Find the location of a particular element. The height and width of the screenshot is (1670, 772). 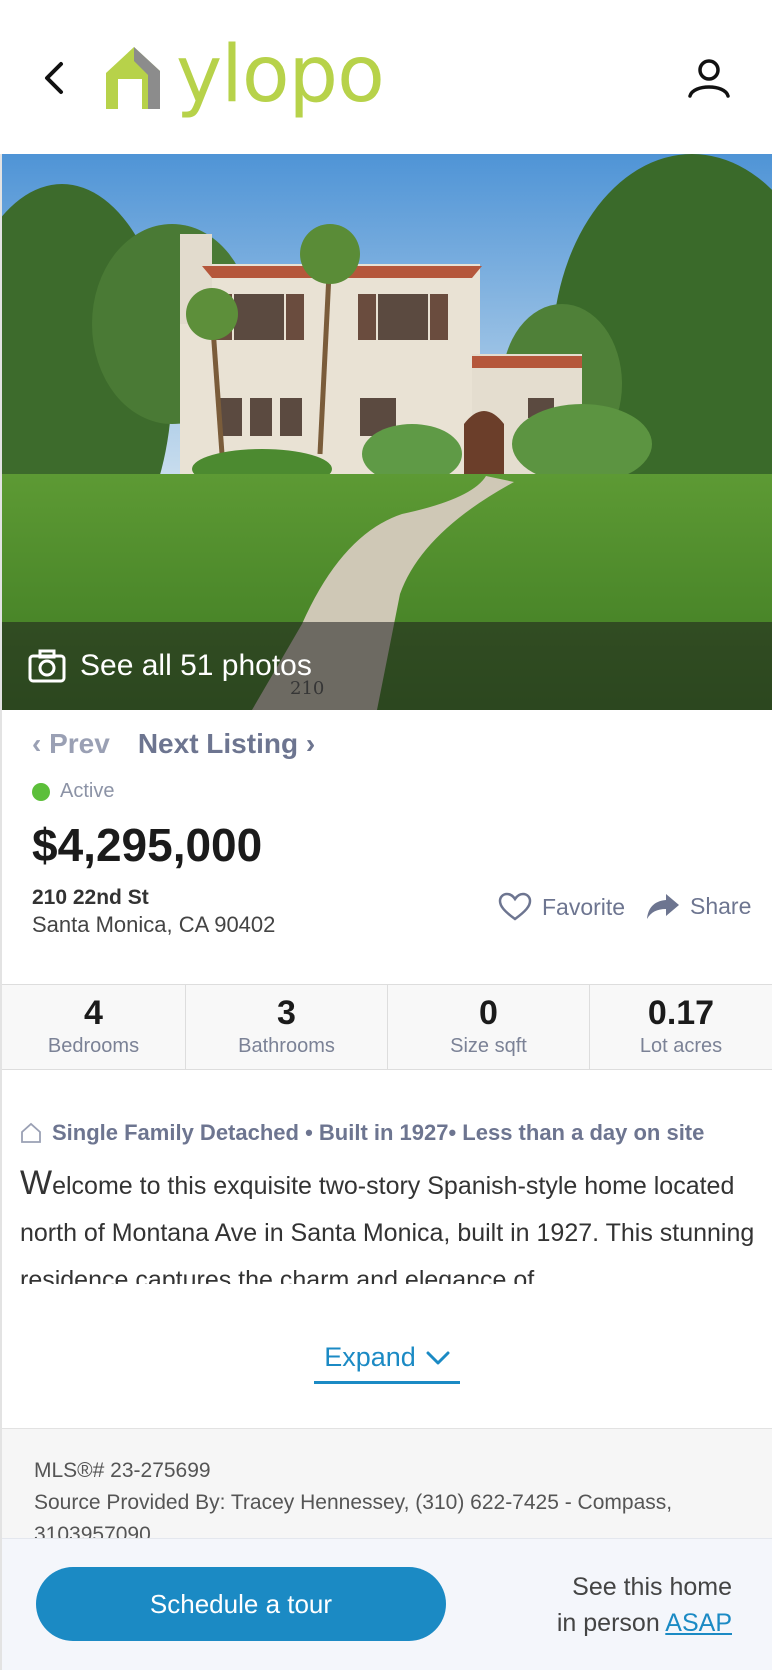

favorite-button: Favorite is located at coordinates (561, 907).